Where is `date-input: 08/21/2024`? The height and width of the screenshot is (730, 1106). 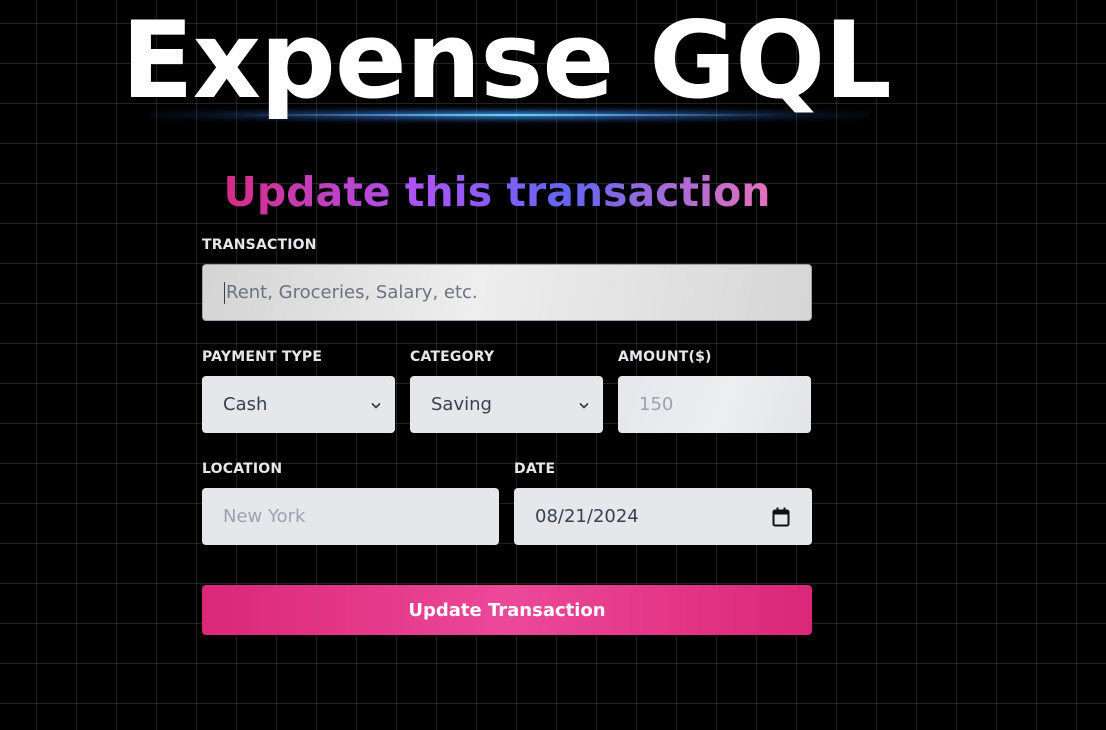
date-input: 08/21/2024 is located at coordinates (663, 516).